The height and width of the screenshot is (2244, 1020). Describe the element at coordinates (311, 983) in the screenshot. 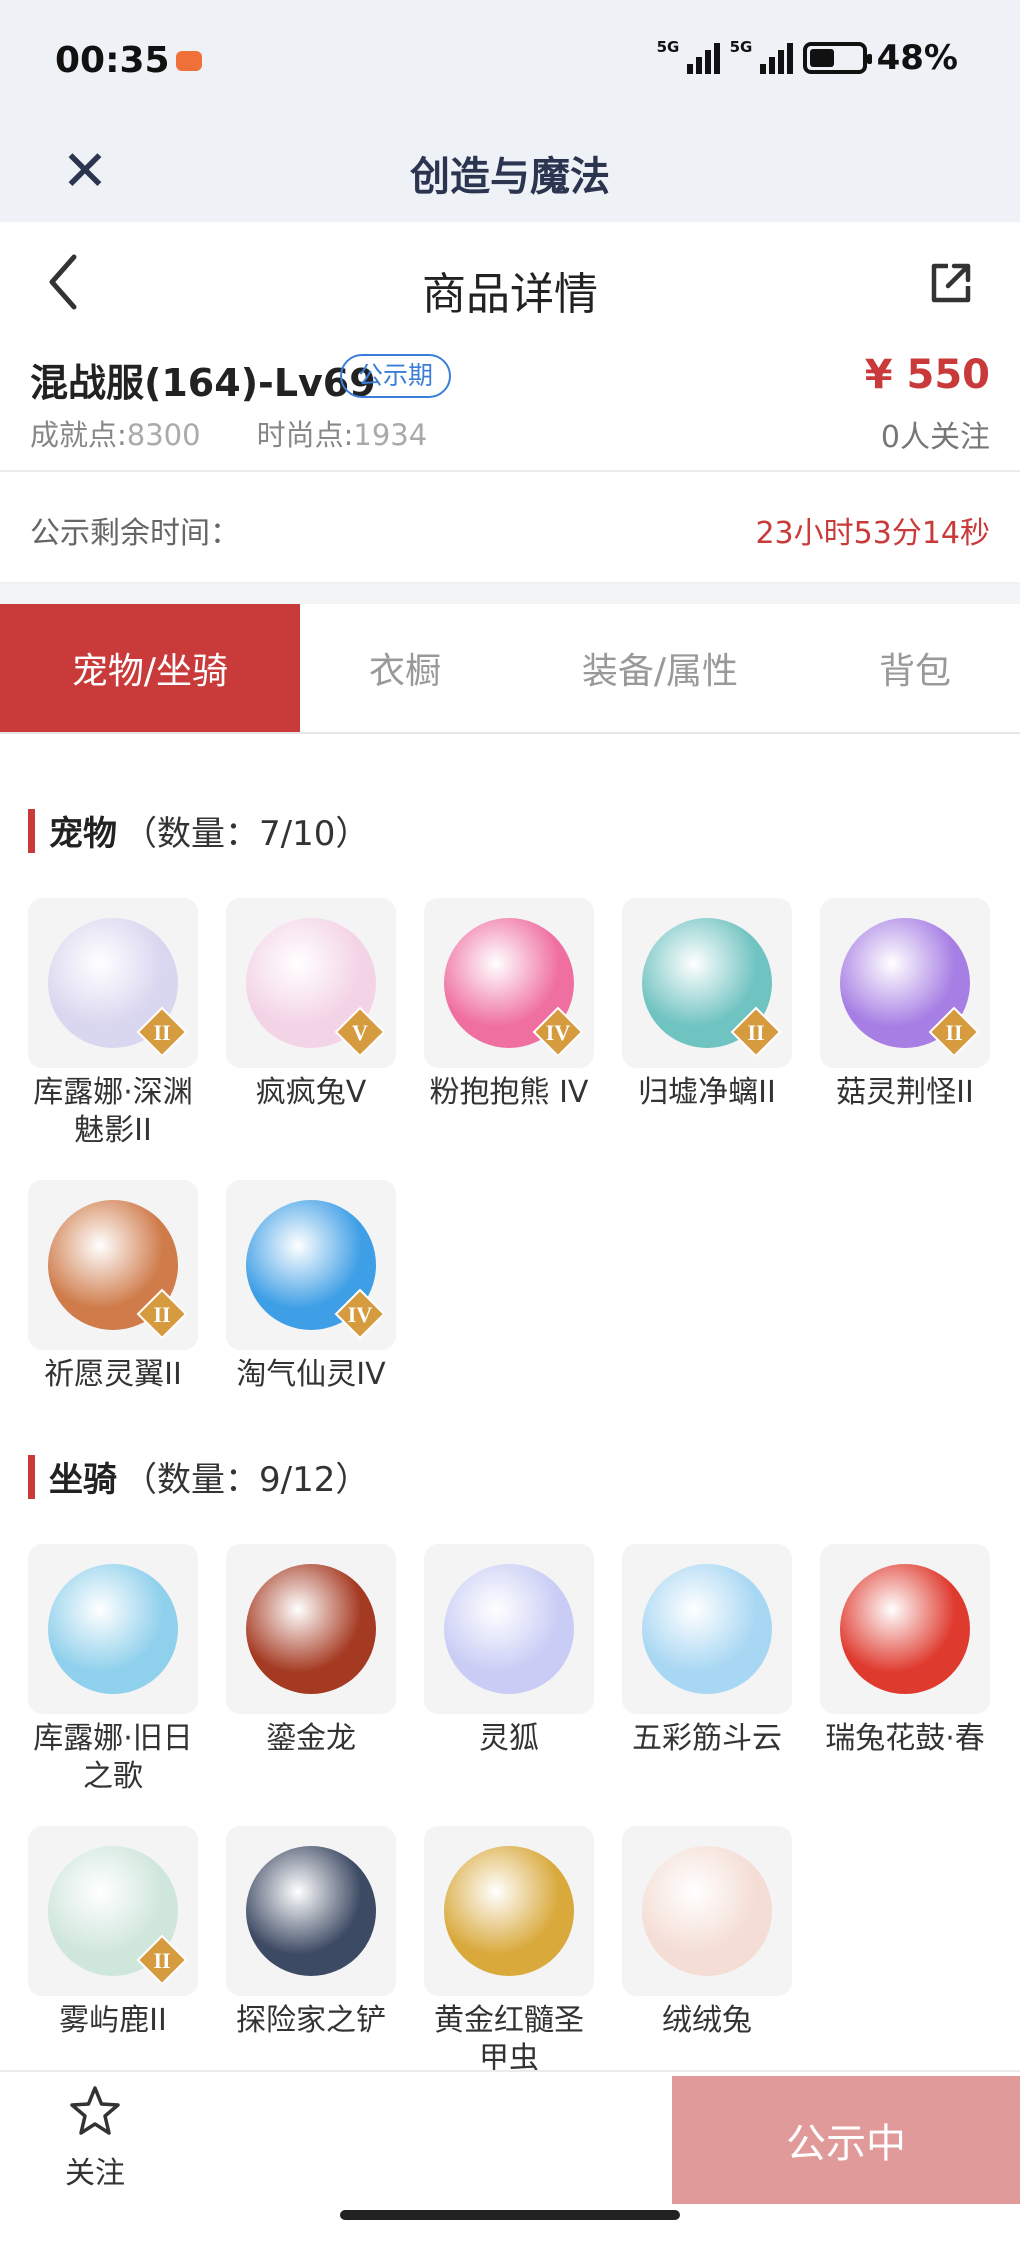

I see `pet-thumbnail: V` at that location.